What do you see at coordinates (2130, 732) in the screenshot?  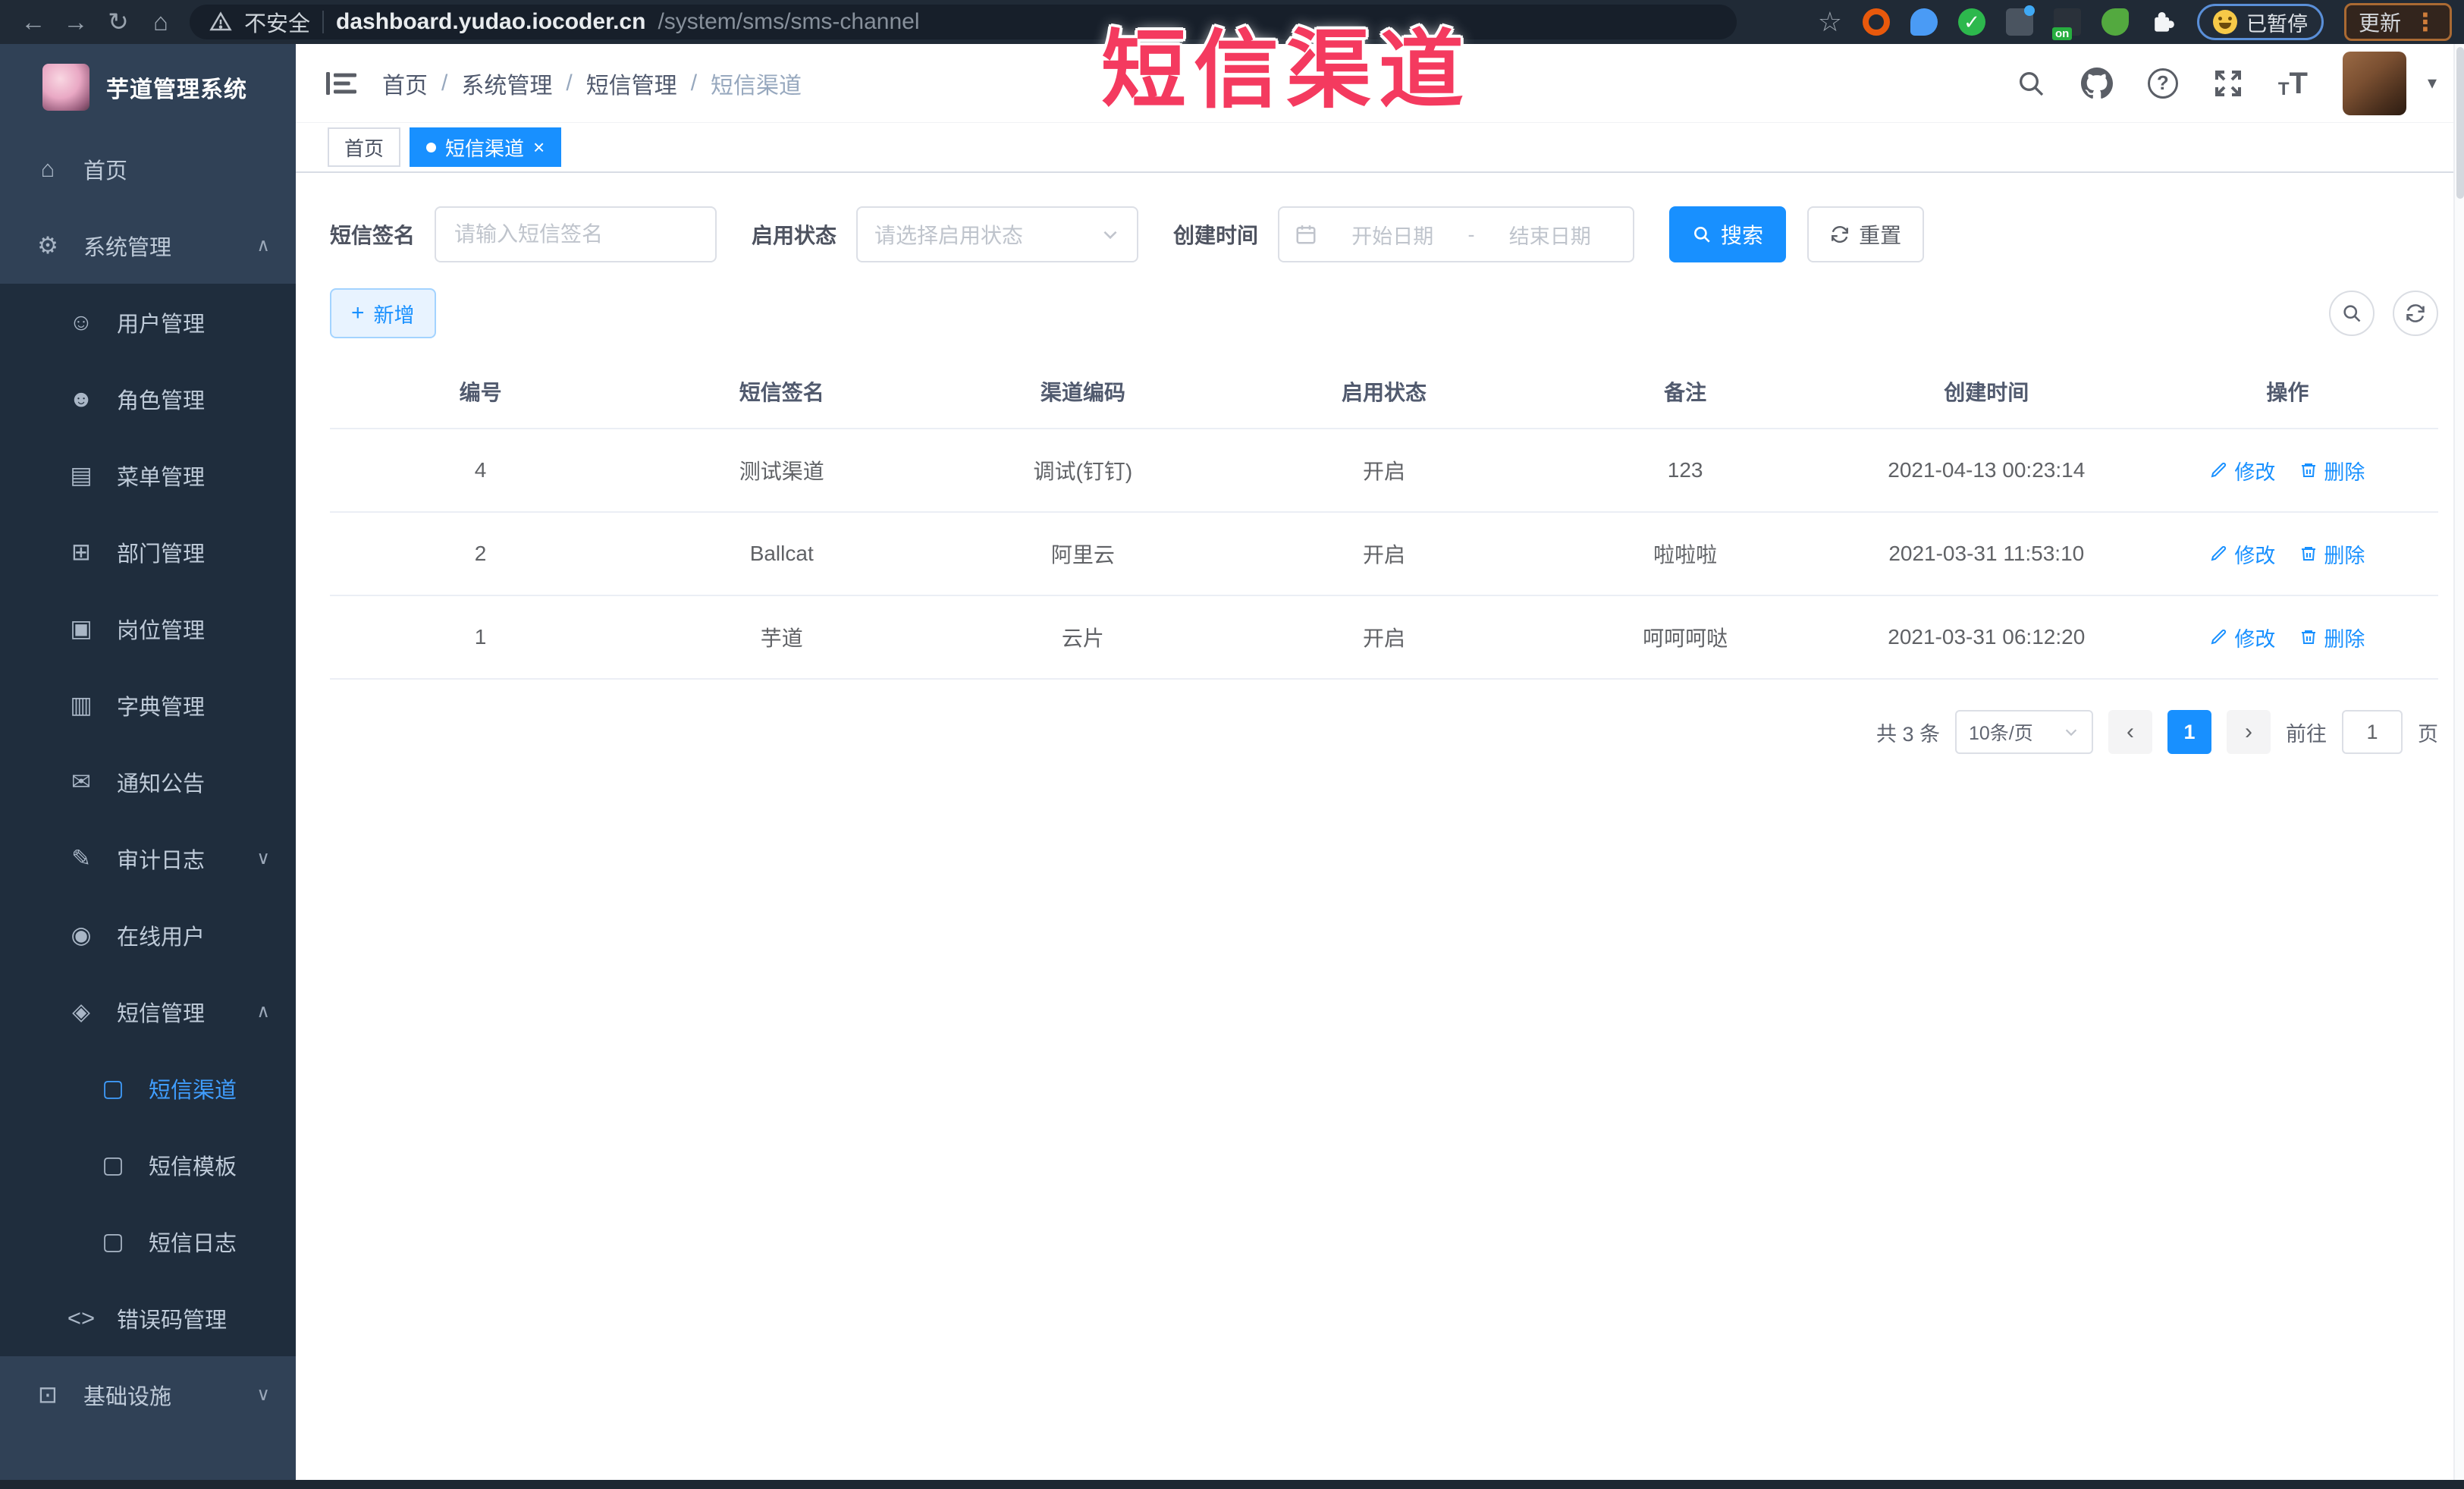 I see `prev-page-button: ‹` at bounding box center [2130, 732].